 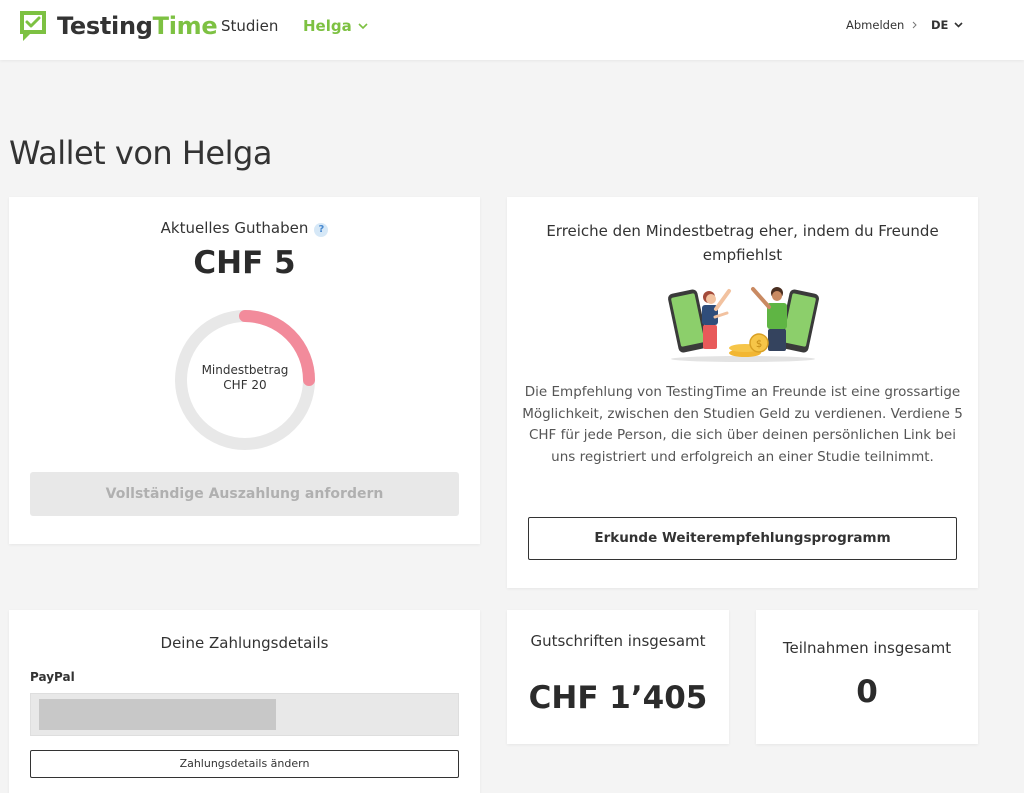 I want to click on testingtime-logo: TestingTime, so click(x=117, y=26).